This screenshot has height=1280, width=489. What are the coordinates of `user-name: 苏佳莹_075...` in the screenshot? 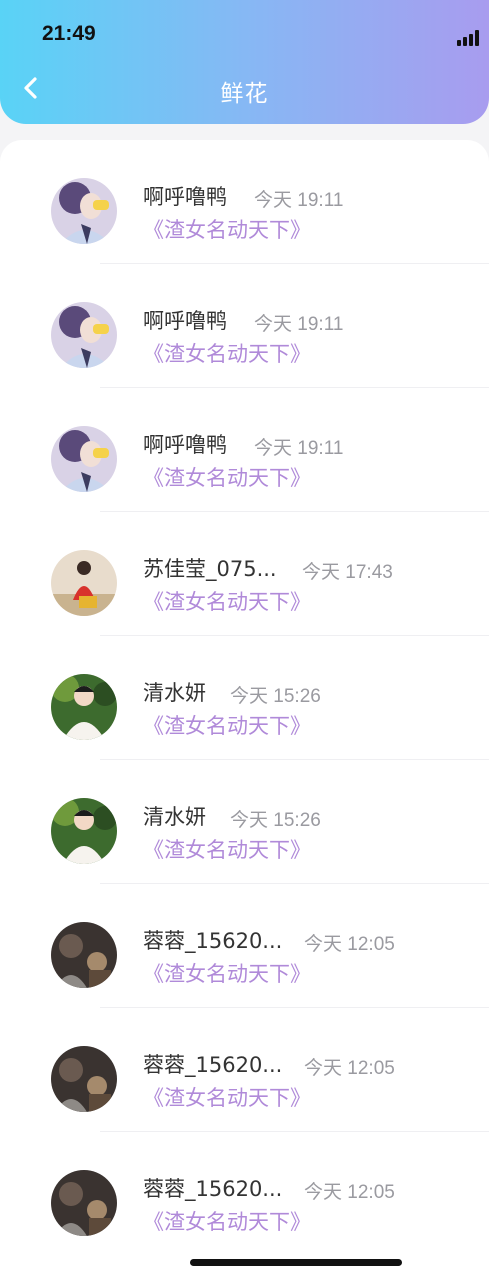 It's located at (210, 569).